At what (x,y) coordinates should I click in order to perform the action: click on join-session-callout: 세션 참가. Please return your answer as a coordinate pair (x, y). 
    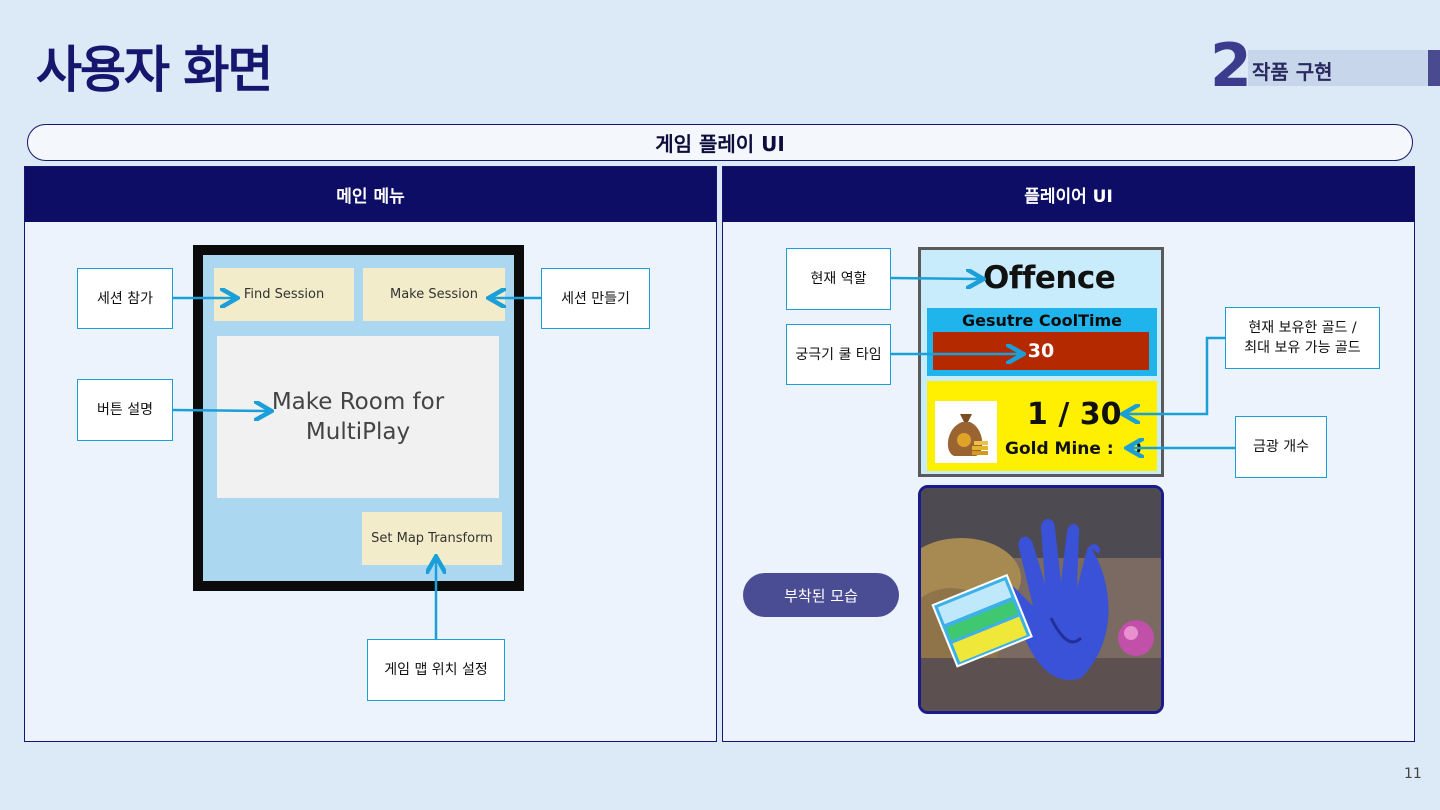
    Looking at the image, I should click on (125, 298).